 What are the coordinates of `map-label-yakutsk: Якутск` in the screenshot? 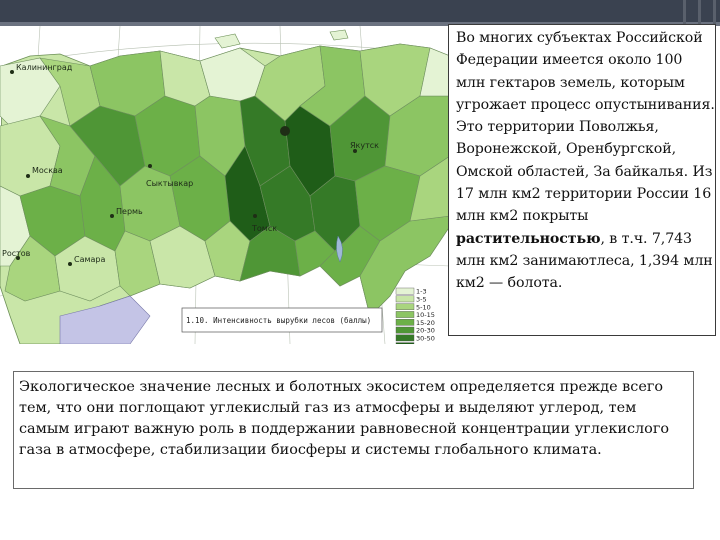 It's located at (364, 145).